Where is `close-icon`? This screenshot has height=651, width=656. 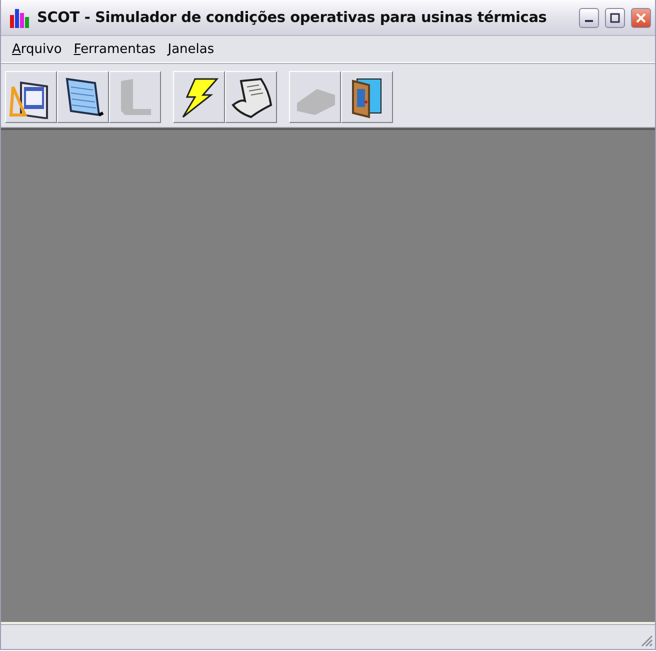
close-icon is located at coordinates (641, 17).